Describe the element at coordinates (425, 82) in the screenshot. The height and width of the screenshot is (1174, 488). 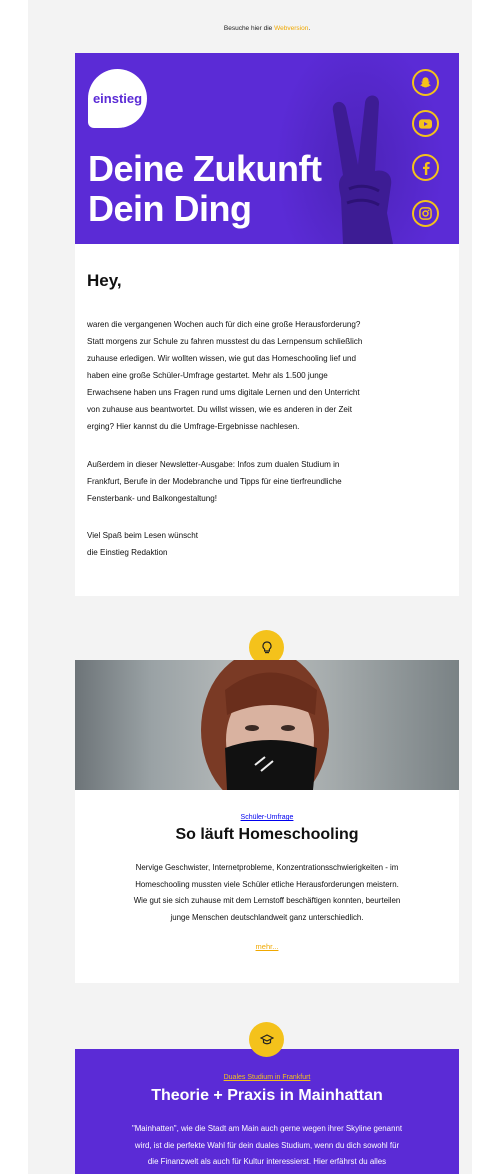
I see `snapchat-icon` at that location.